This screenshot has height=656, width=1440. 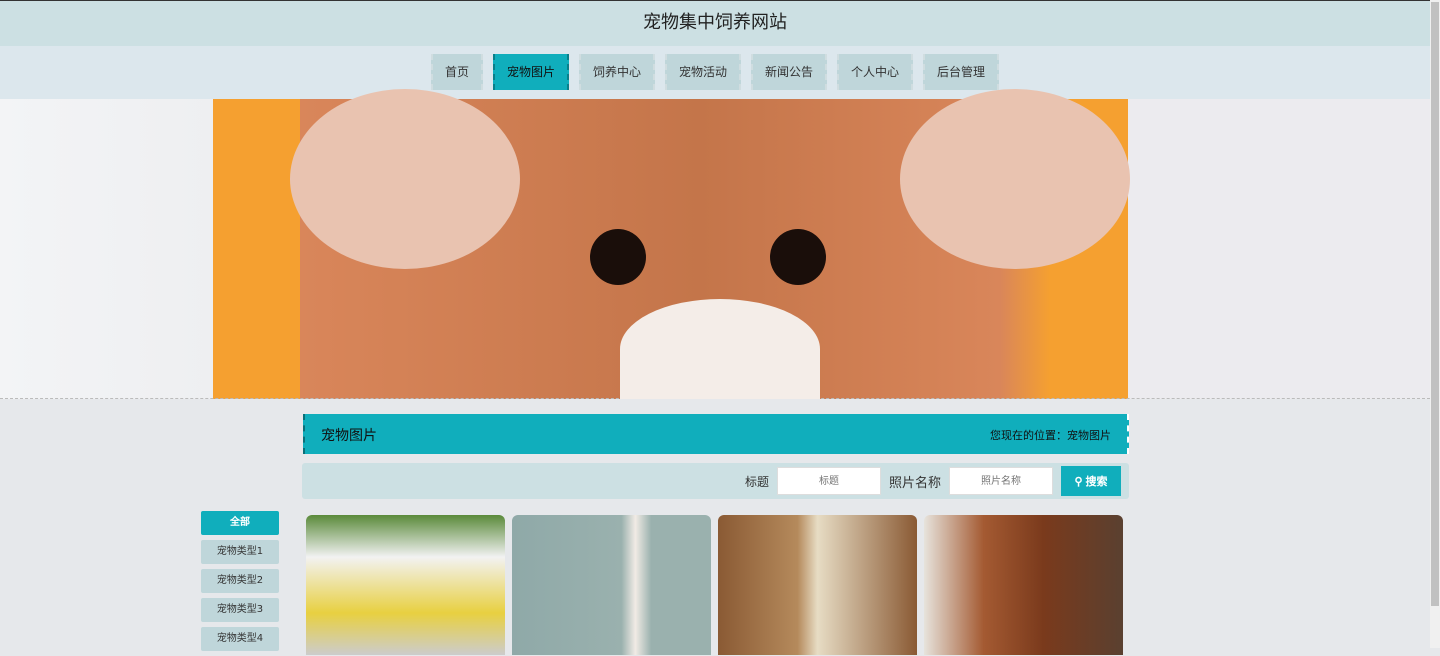 I want to click on nav-news: 新闻公告, so click(x=789, y=72).